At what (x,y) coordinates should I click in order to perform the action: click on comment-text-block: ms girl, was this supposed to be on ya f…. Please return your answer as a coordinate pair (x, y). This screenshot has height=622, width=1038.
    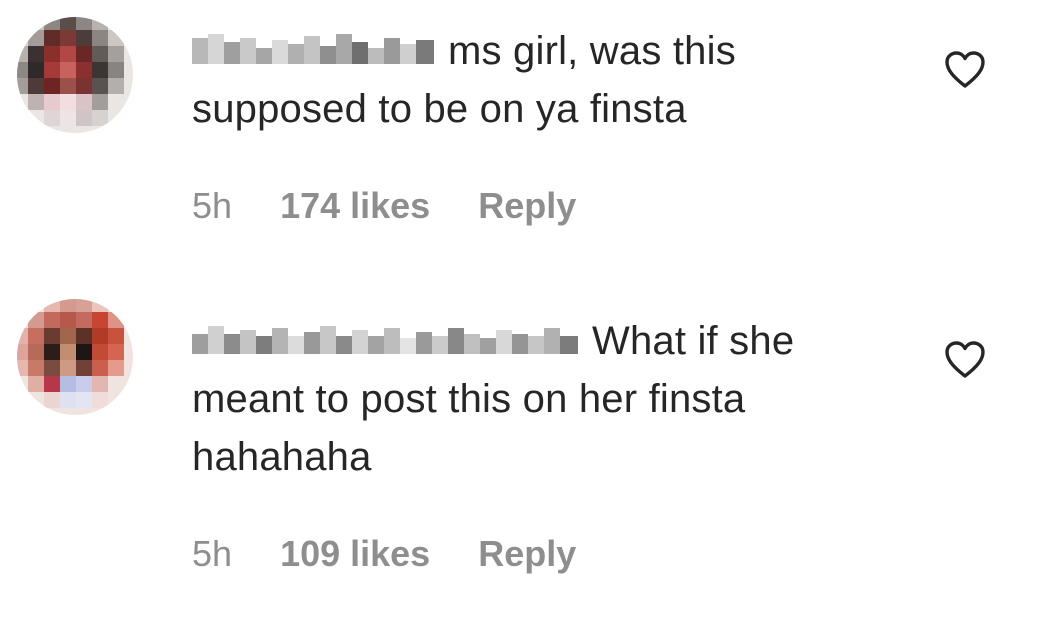
    Looking at the image, I should click on (552, 80).